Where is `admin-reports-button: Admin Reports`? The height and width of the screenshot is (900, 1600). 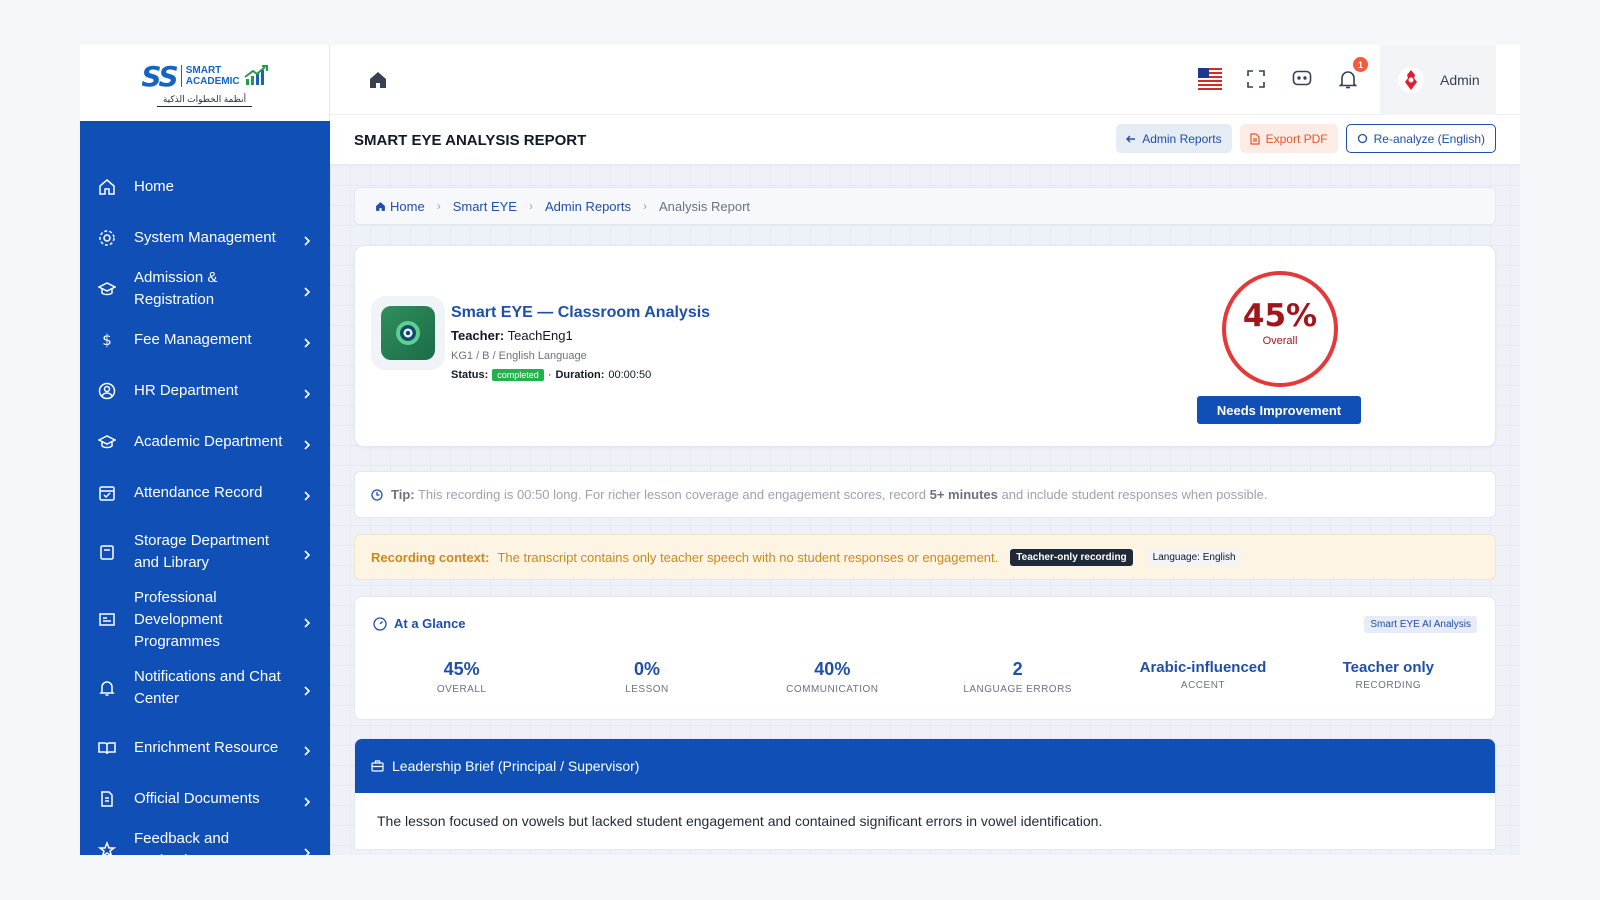 admin-reports-button: Admin Reports is located at coordinates (1174, 138).